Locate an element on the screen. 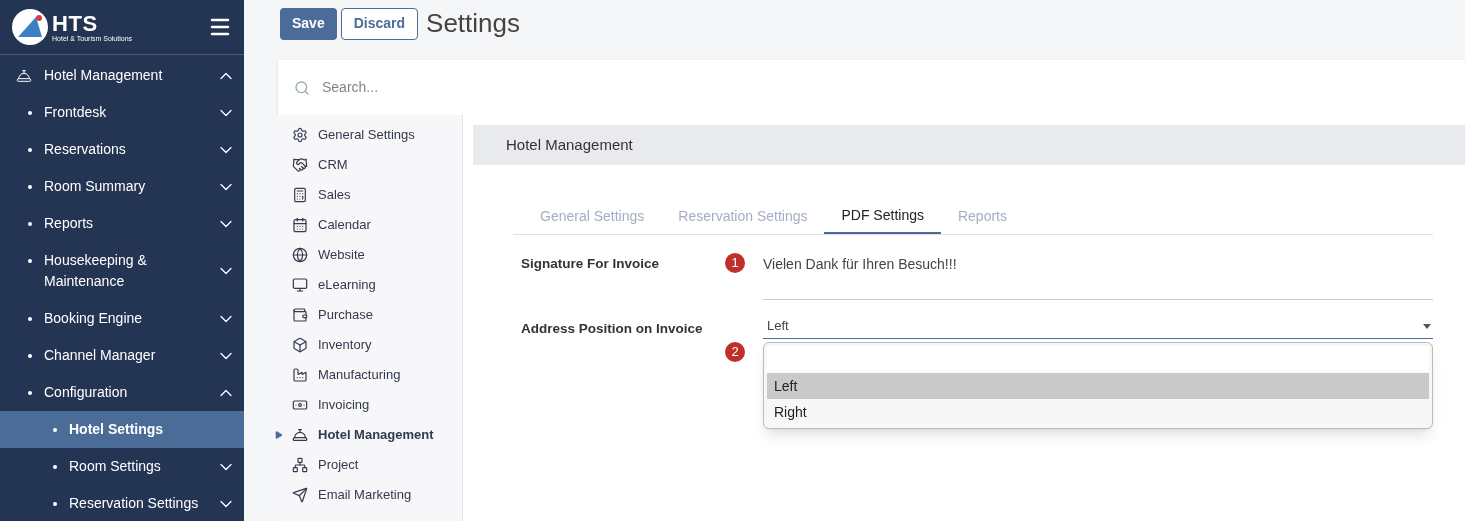  dropdown-search-field is located at coordinates (1098, 359).